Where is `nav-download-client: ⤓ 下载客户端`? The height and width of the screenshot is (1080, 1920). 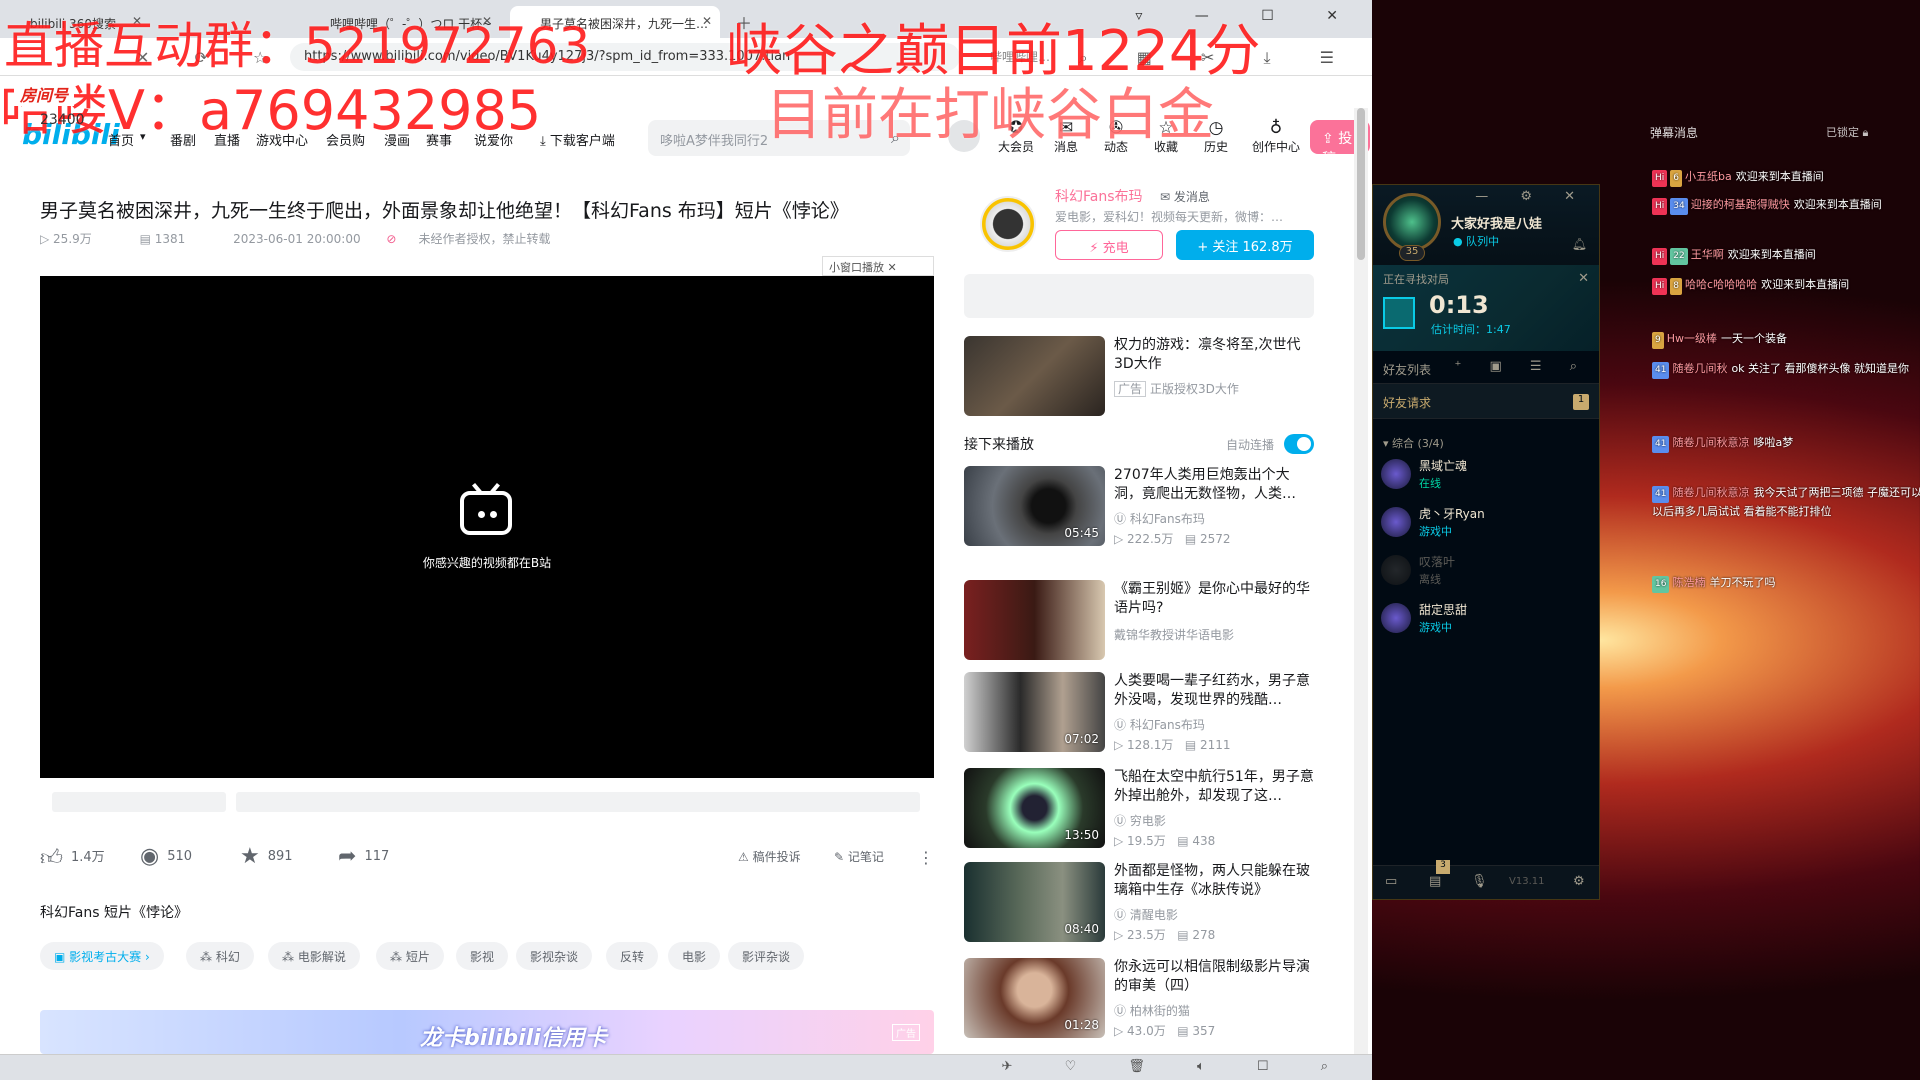 nav-download-client: ⤓ 下载客户端 is located at coordinates (577, 139).